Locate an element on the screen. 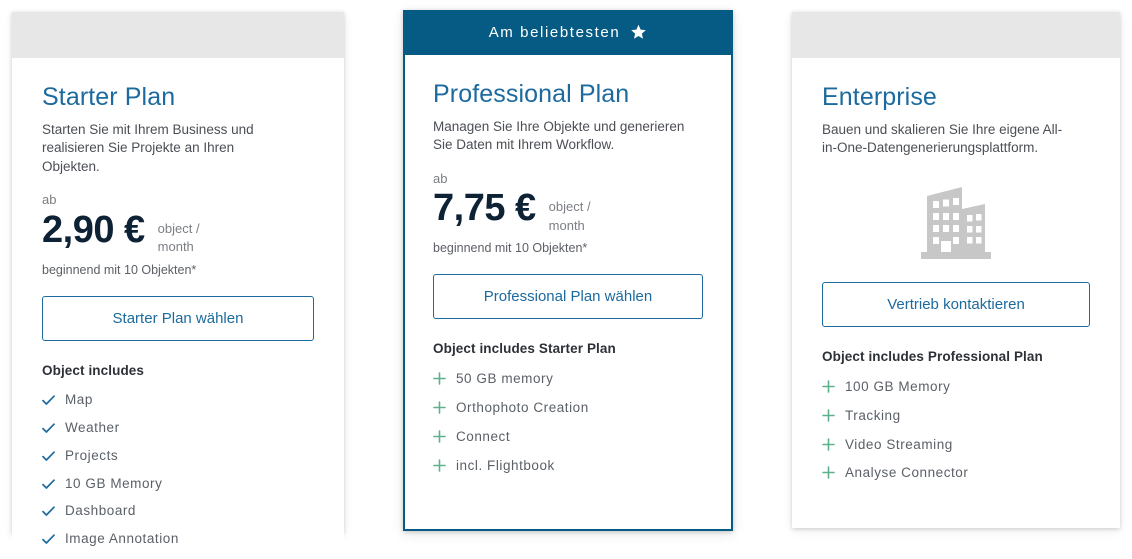 This screenshot has height=559, width=1132. feature-label: Weather is located at coordinates (92, 427).